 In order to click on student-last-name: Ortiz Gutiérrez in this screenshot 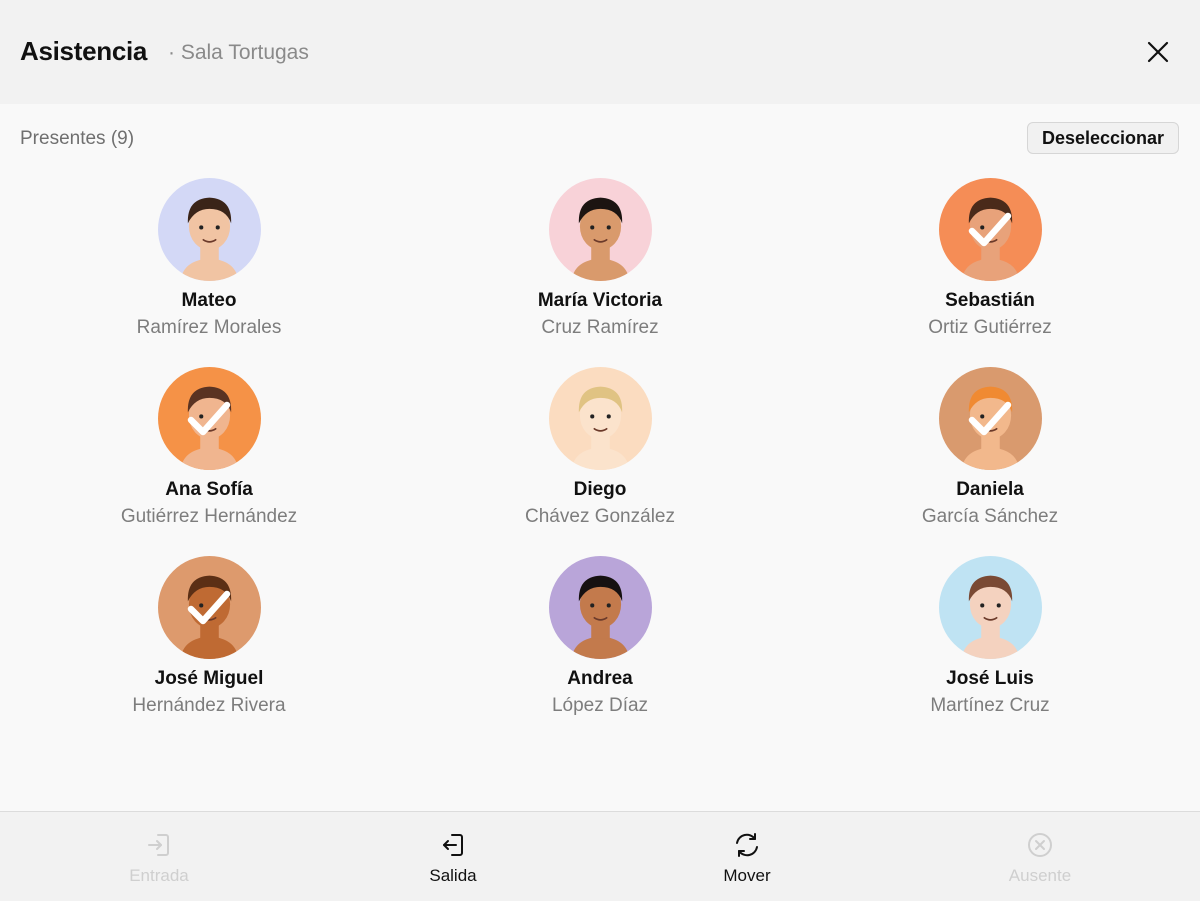, I will do `click(990, 327)`.